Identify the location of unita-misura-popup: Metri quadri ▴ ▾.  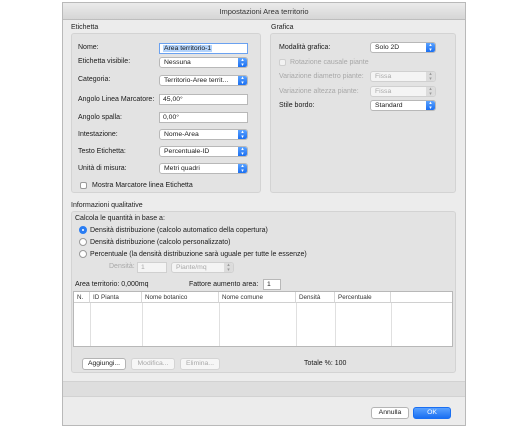
(203, 168).